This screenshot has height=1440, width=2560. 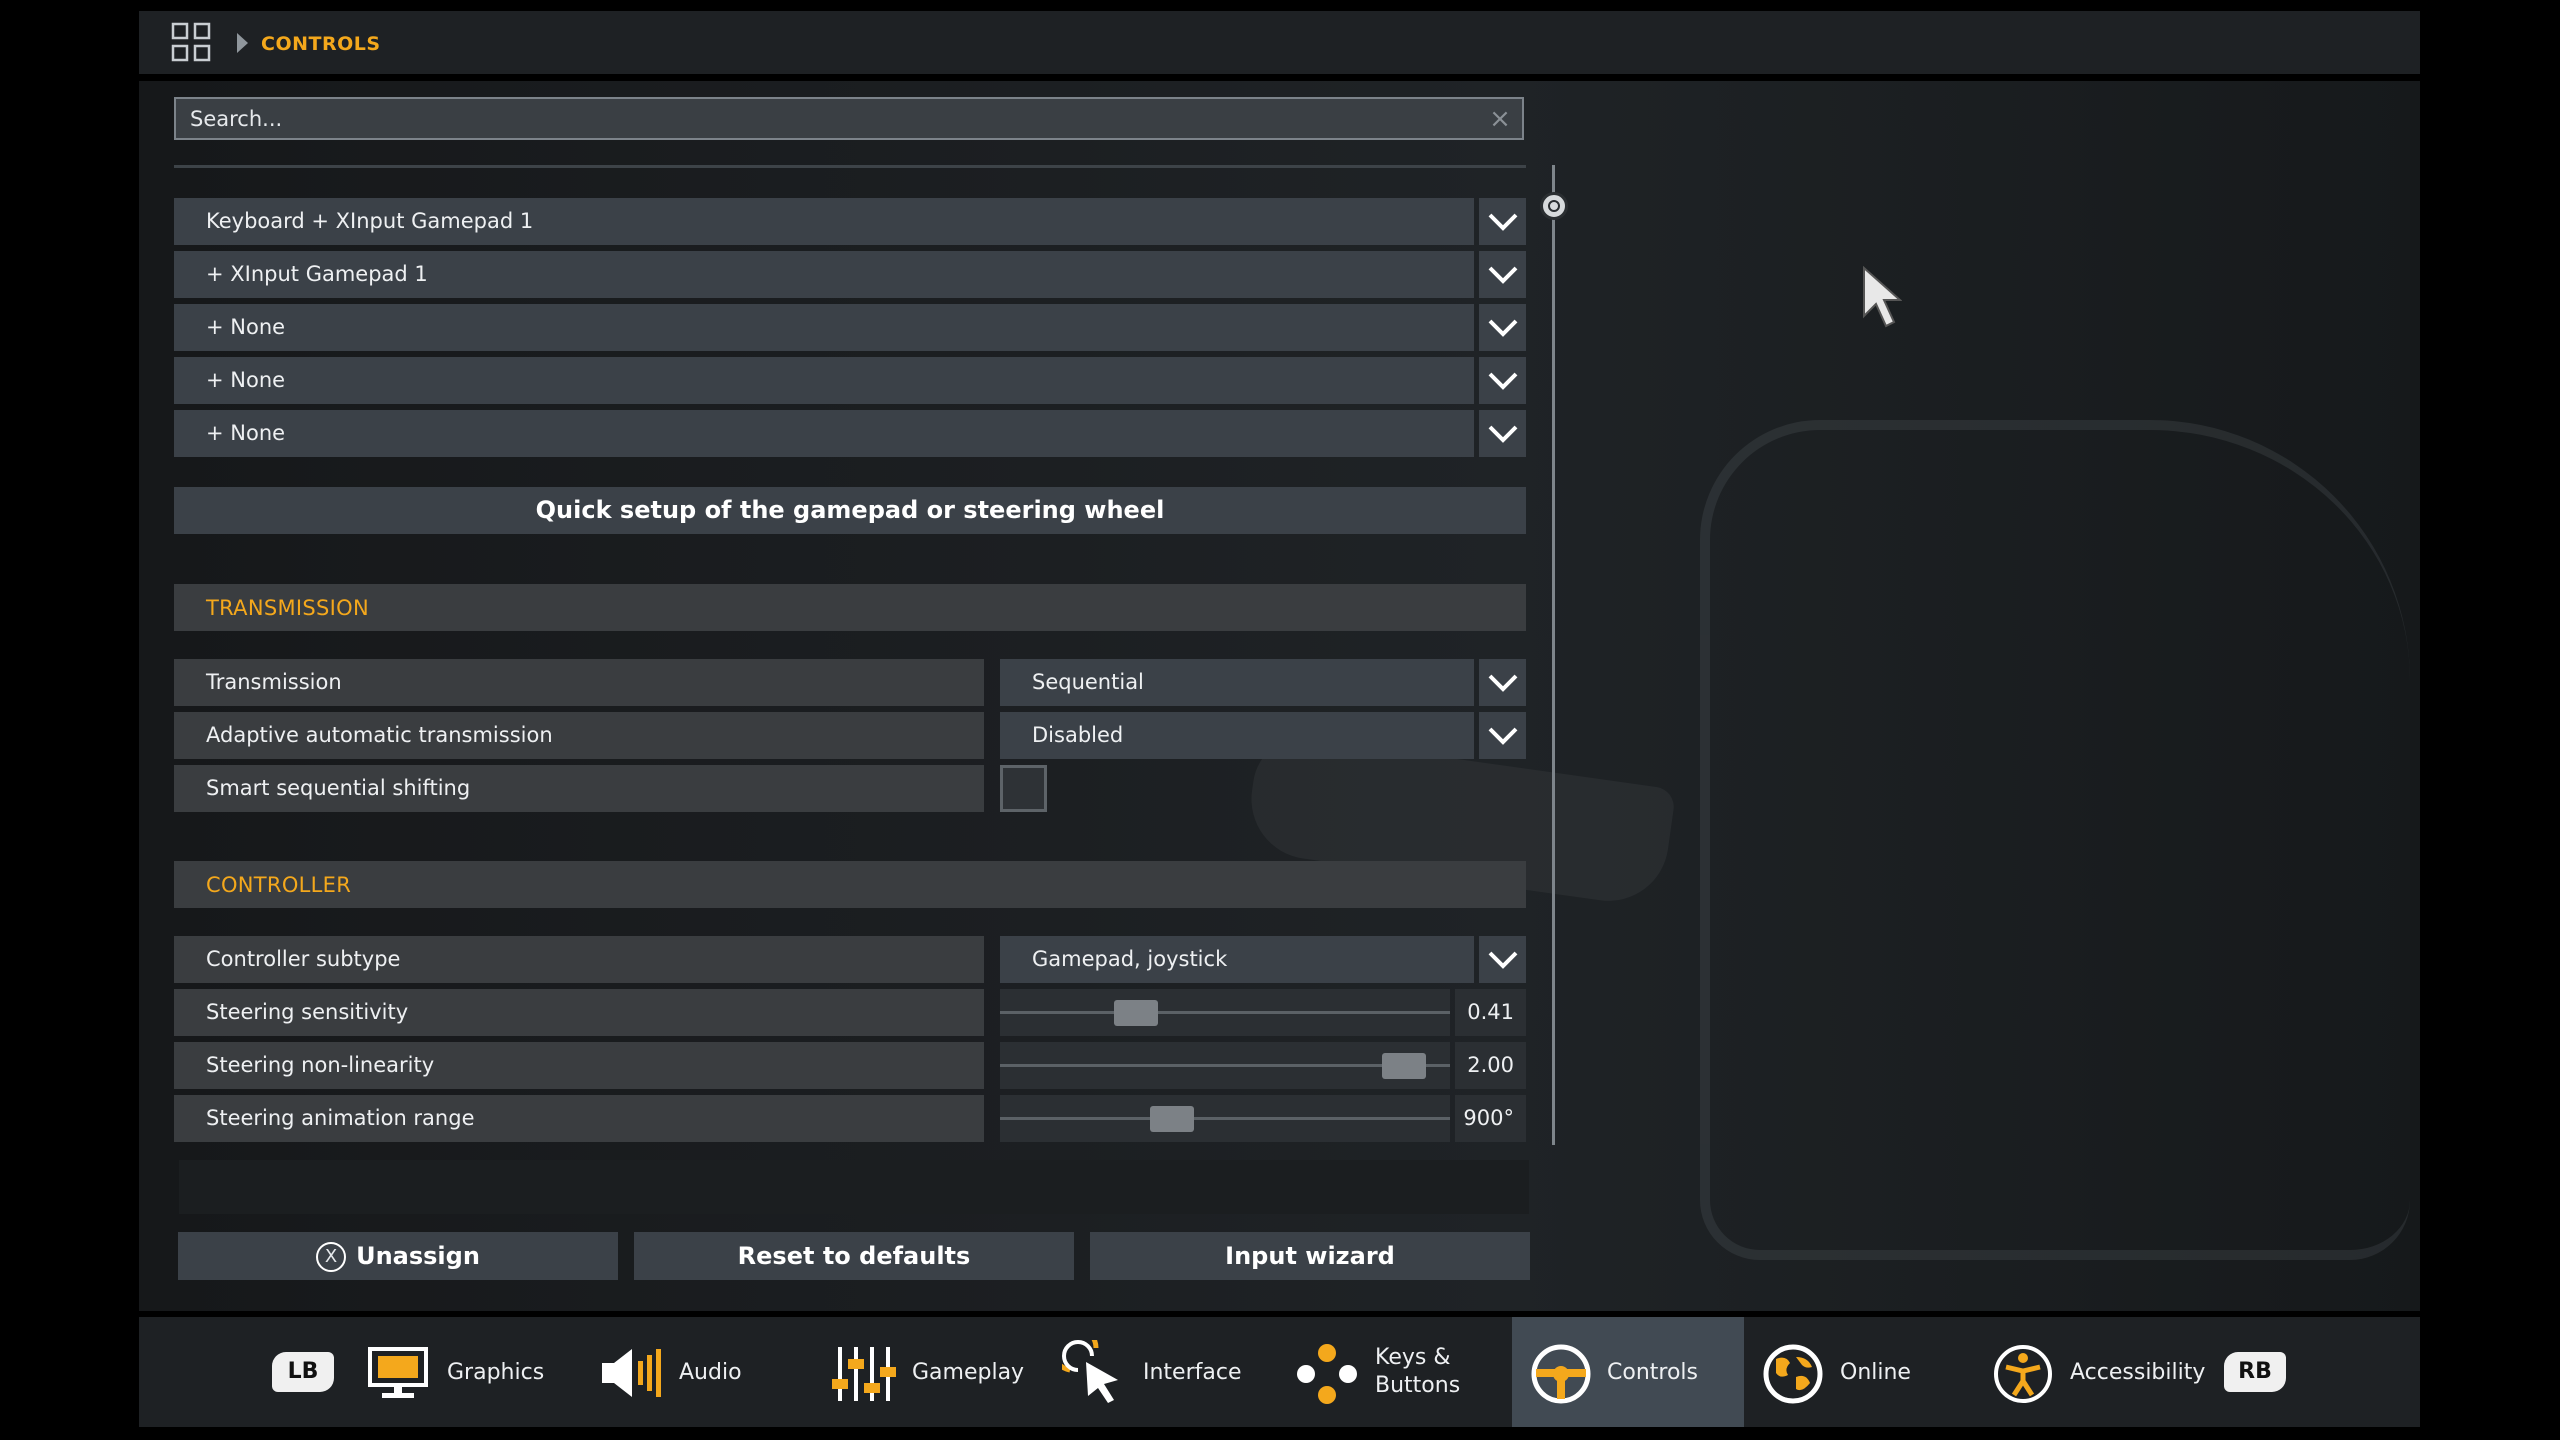 I want to click on nav-label-online: Online, so click(x=1875, y=1372).